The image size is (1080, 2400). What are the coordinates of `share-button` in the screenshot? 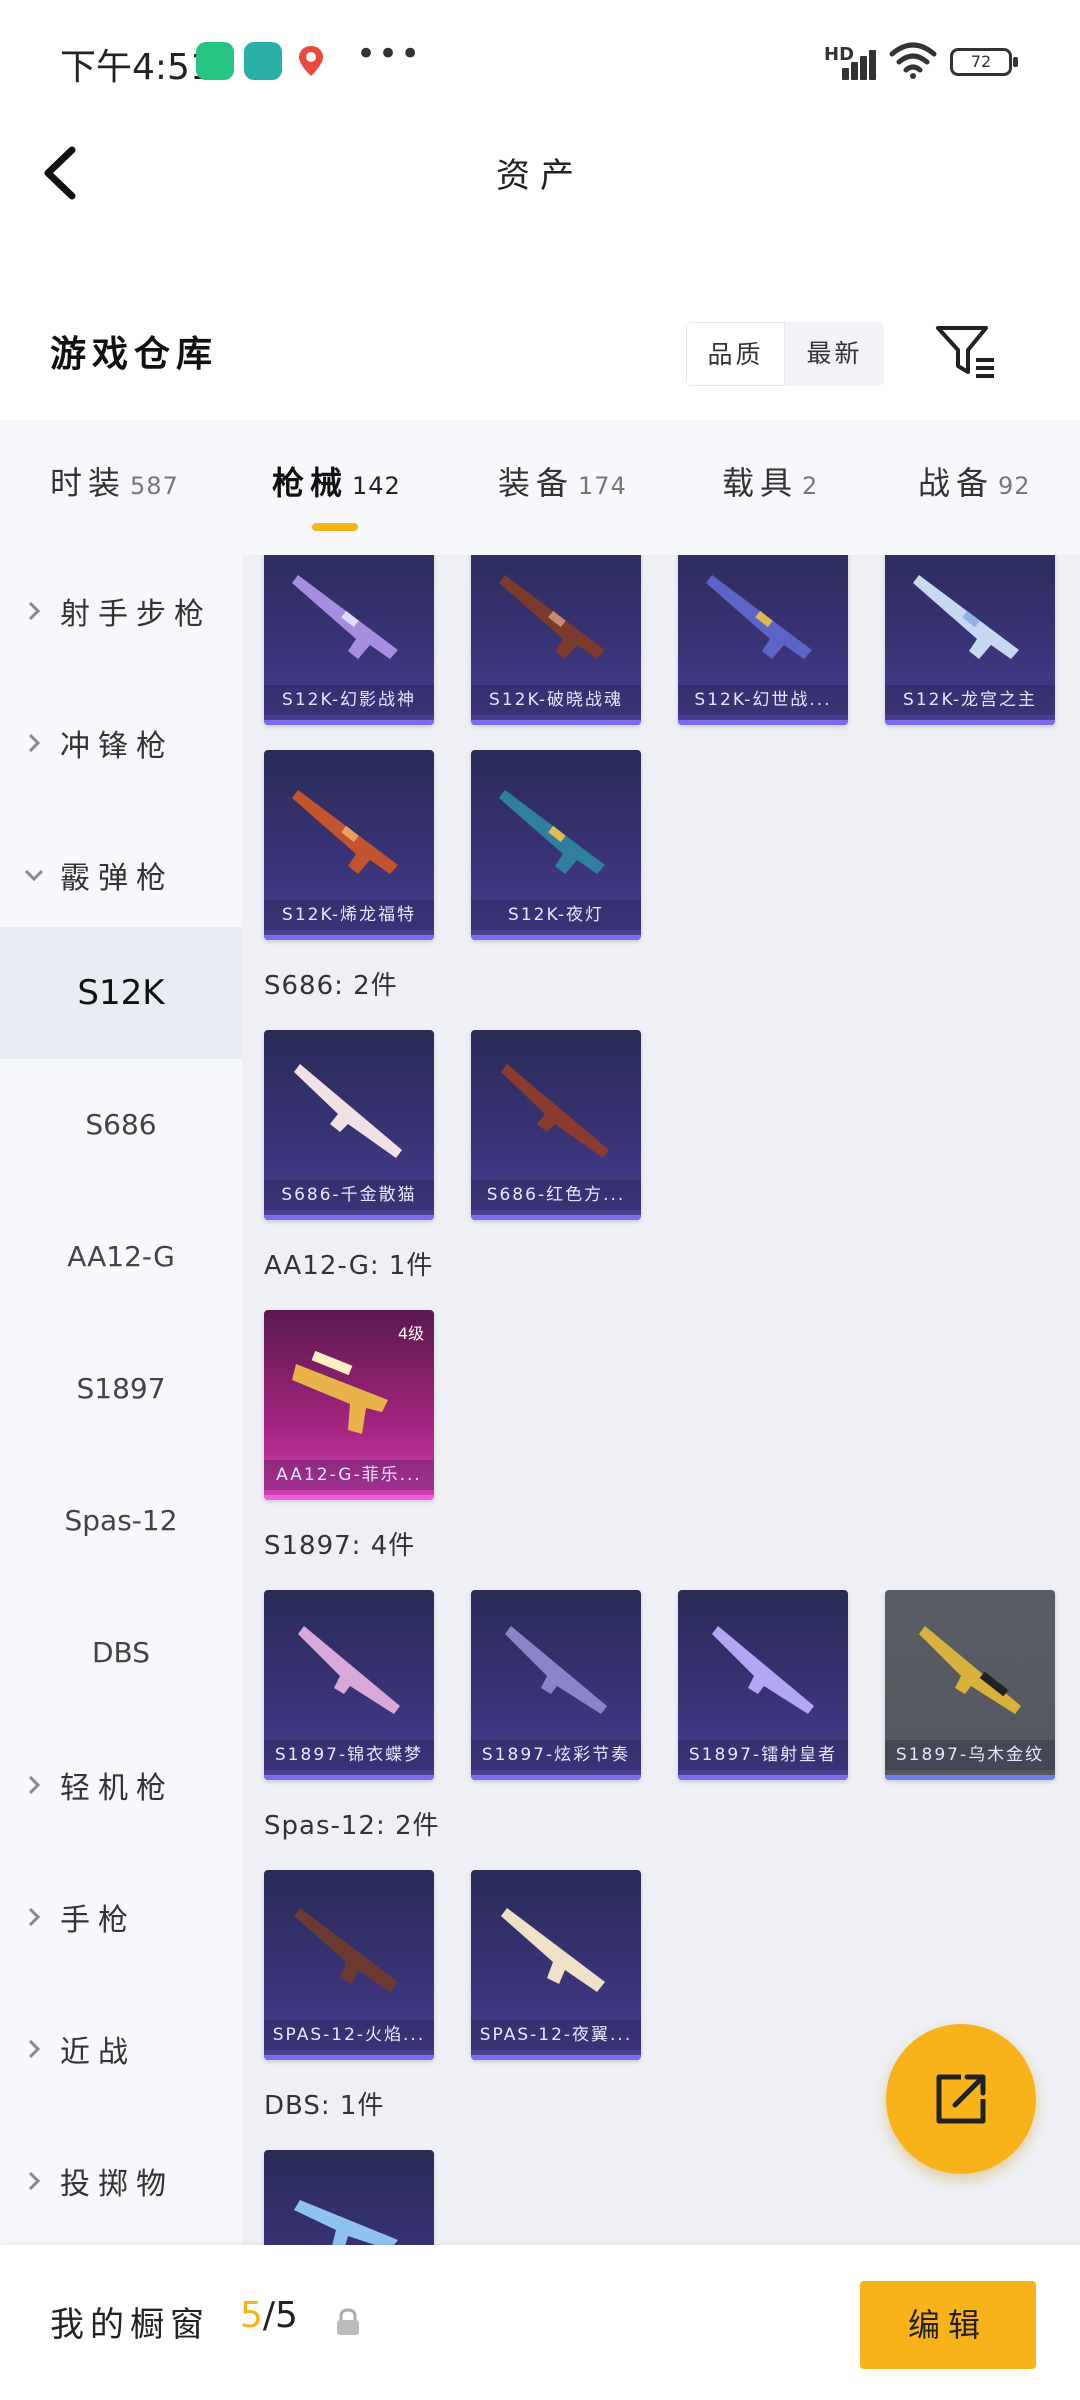 It's located at (961, 2099).